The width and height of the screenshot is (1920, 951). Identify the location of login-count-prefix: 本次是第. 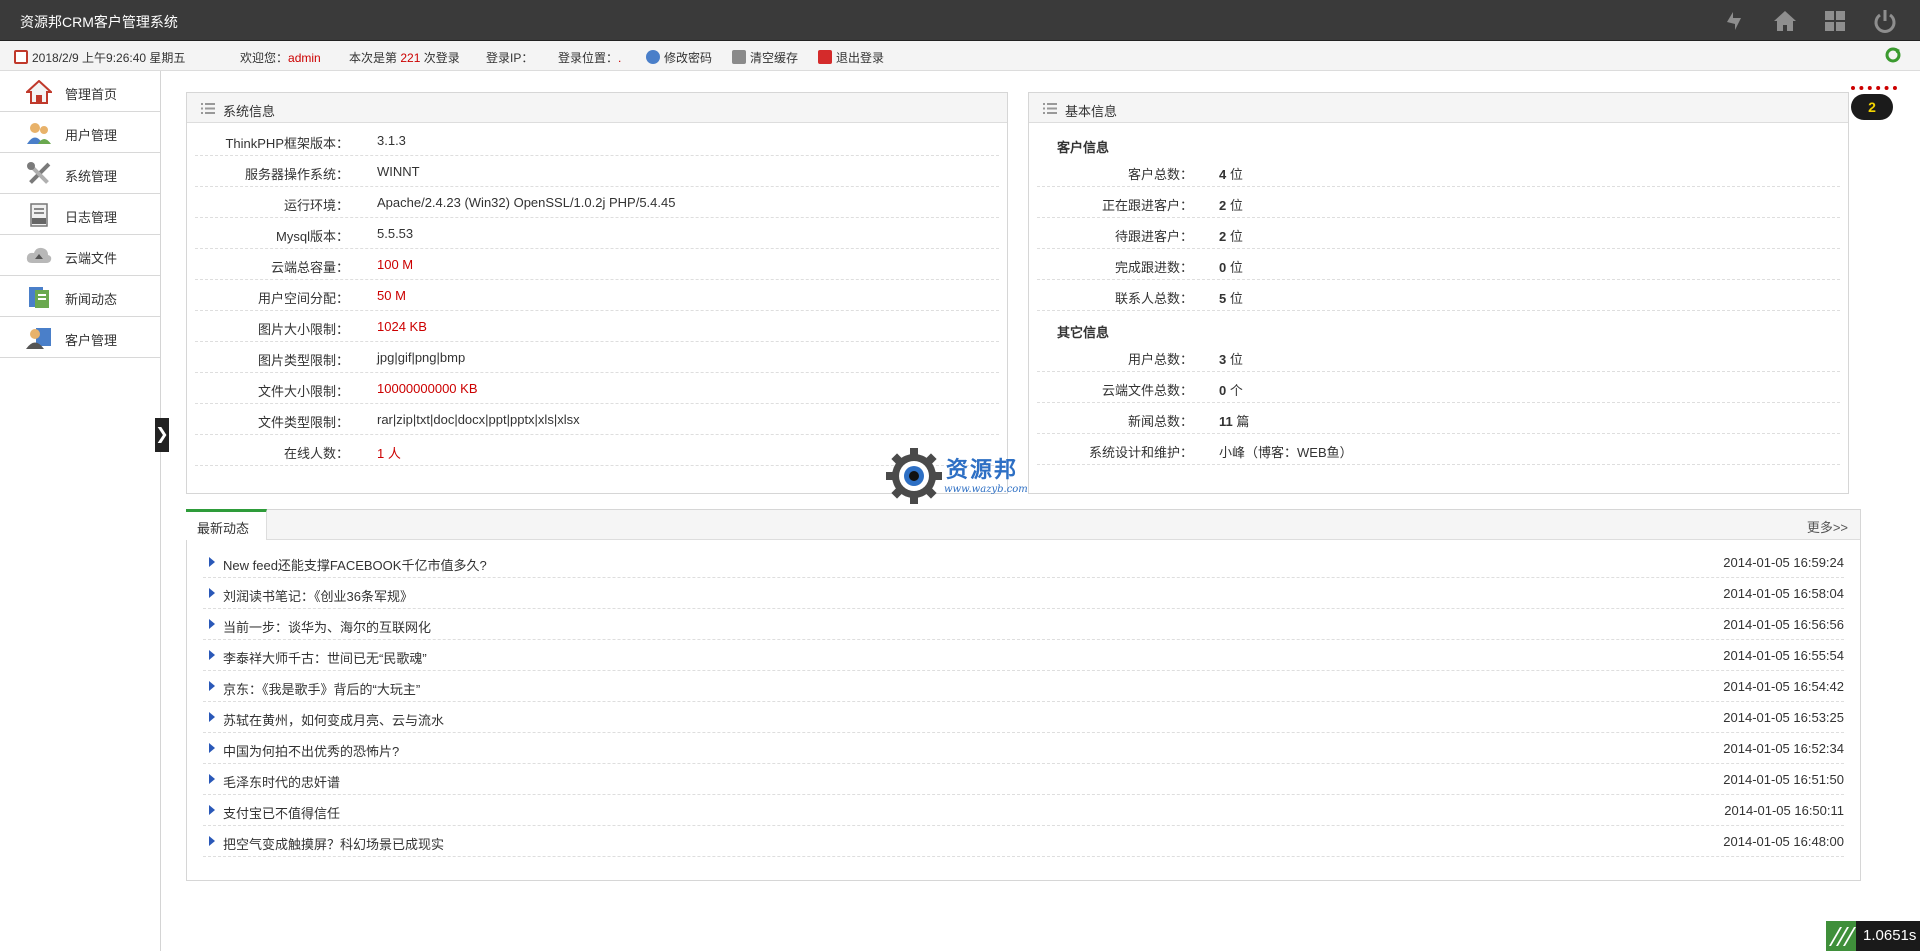
(373, 58).